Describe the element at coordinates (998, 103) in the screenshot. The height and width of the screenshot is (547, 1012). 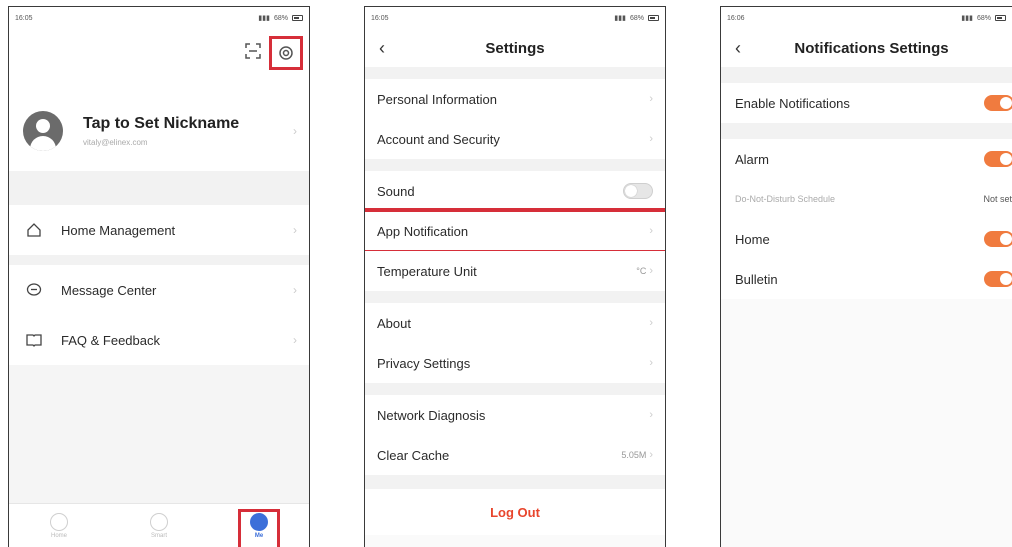
I see `enable-notifications-toggle` at that location.